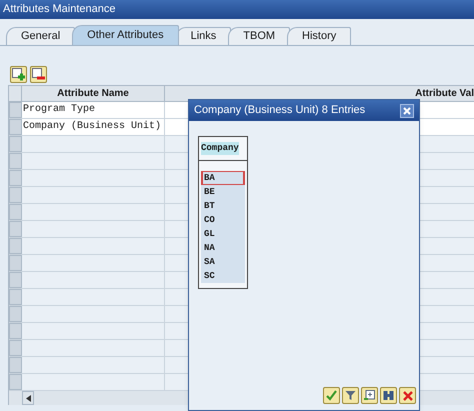 Image resolution: width=474 pixels, height=411 pixels. I want to click on list-item: CO, so click(223, 220).